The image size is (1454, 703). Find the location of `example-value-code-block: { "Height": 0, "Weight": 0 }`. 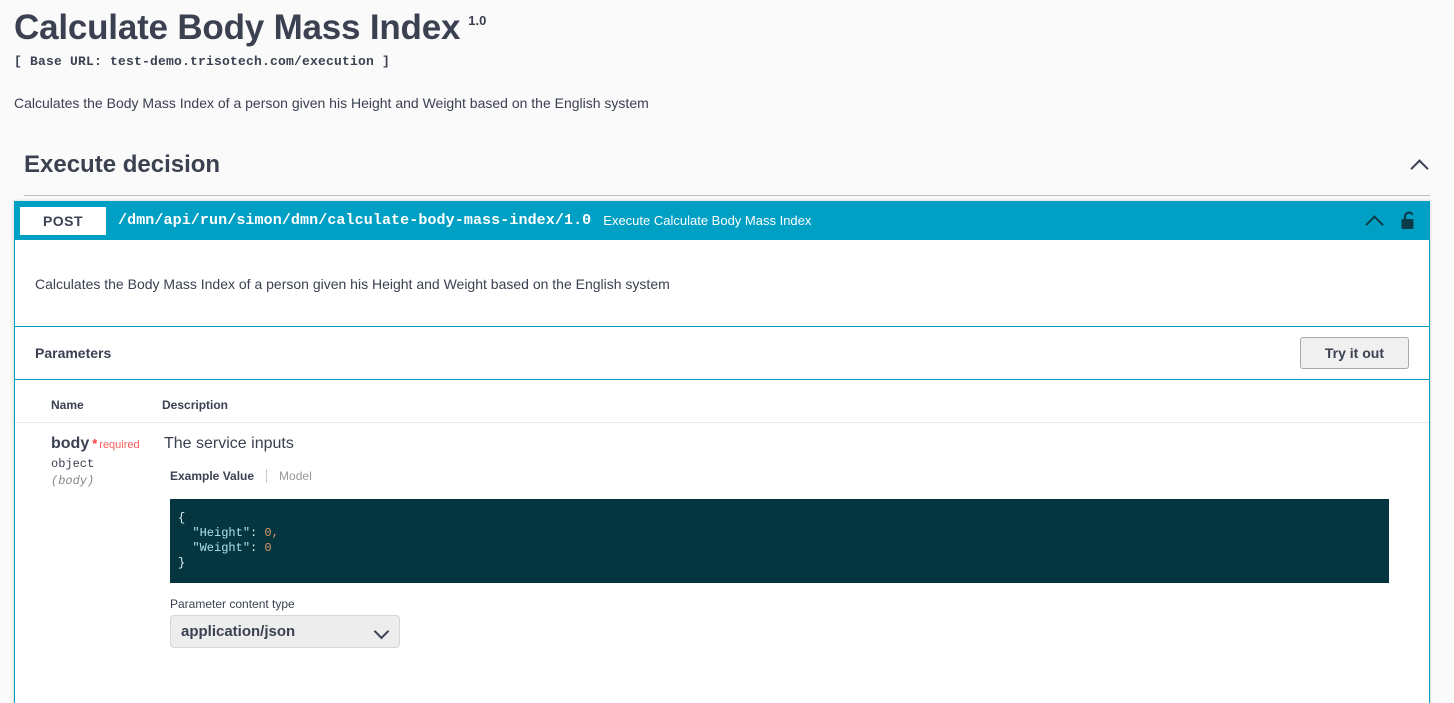

example-value-code-block: { "Height": 0, "Weight": 0 } is located at coordinates (779, 540).